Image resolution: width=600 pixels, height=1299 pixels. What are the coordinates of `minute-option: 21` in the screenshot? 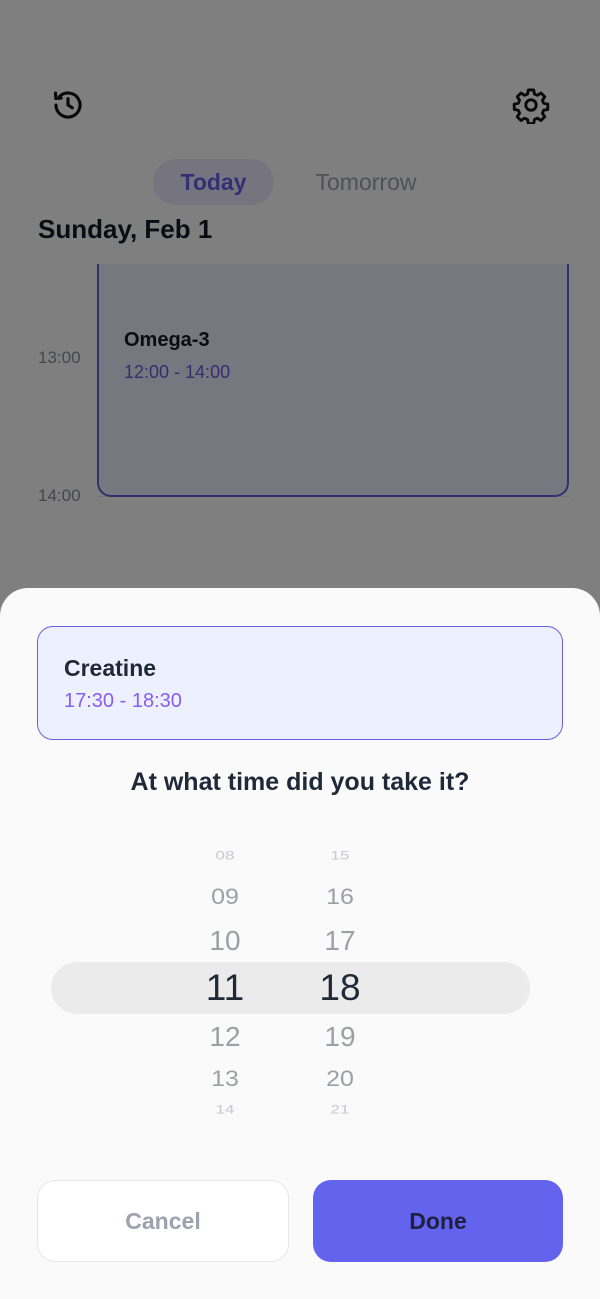 It's located at (340, 1110).